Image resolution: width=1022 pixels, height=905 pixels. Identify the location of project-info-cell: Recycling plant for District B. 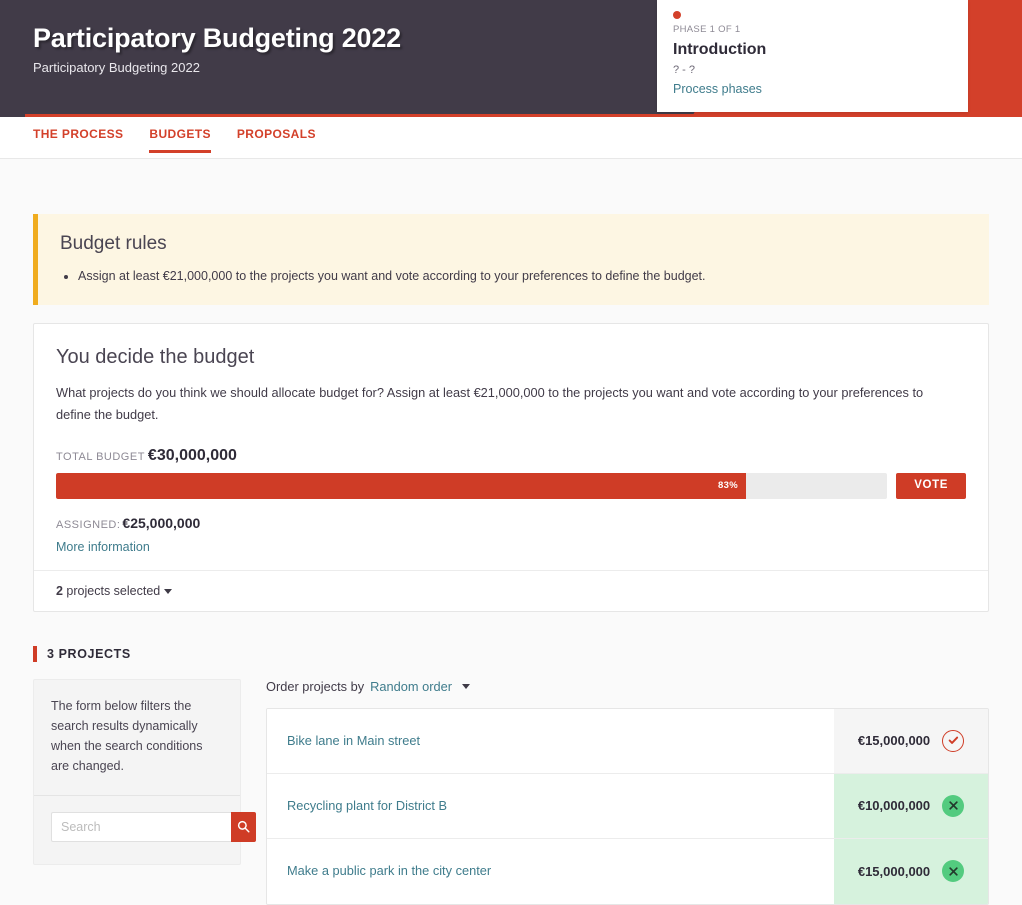
(550, 805).